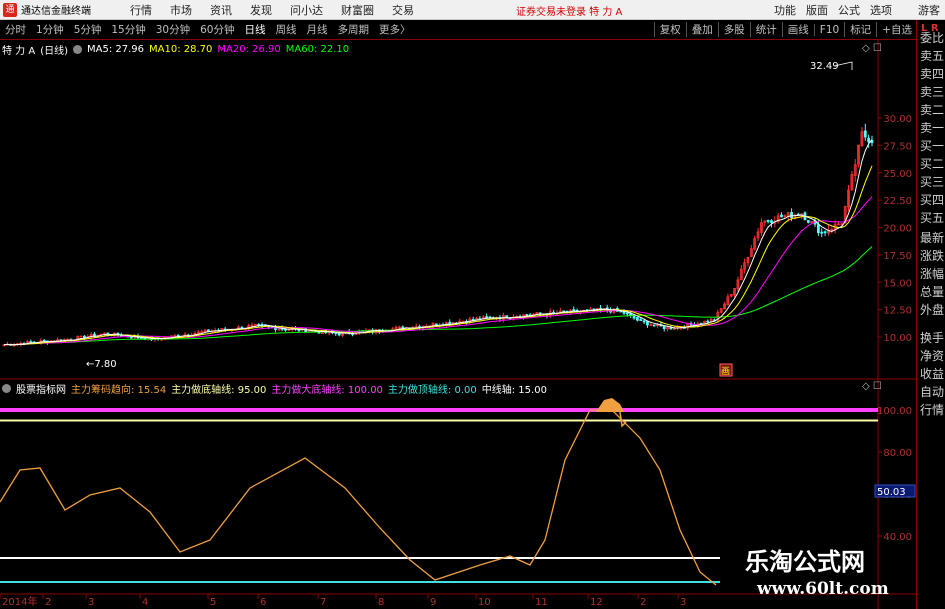  Describe the element at coordinates (116, 49) in the screenshot. I see `ma5-label: MA5: 27.96` at that location.